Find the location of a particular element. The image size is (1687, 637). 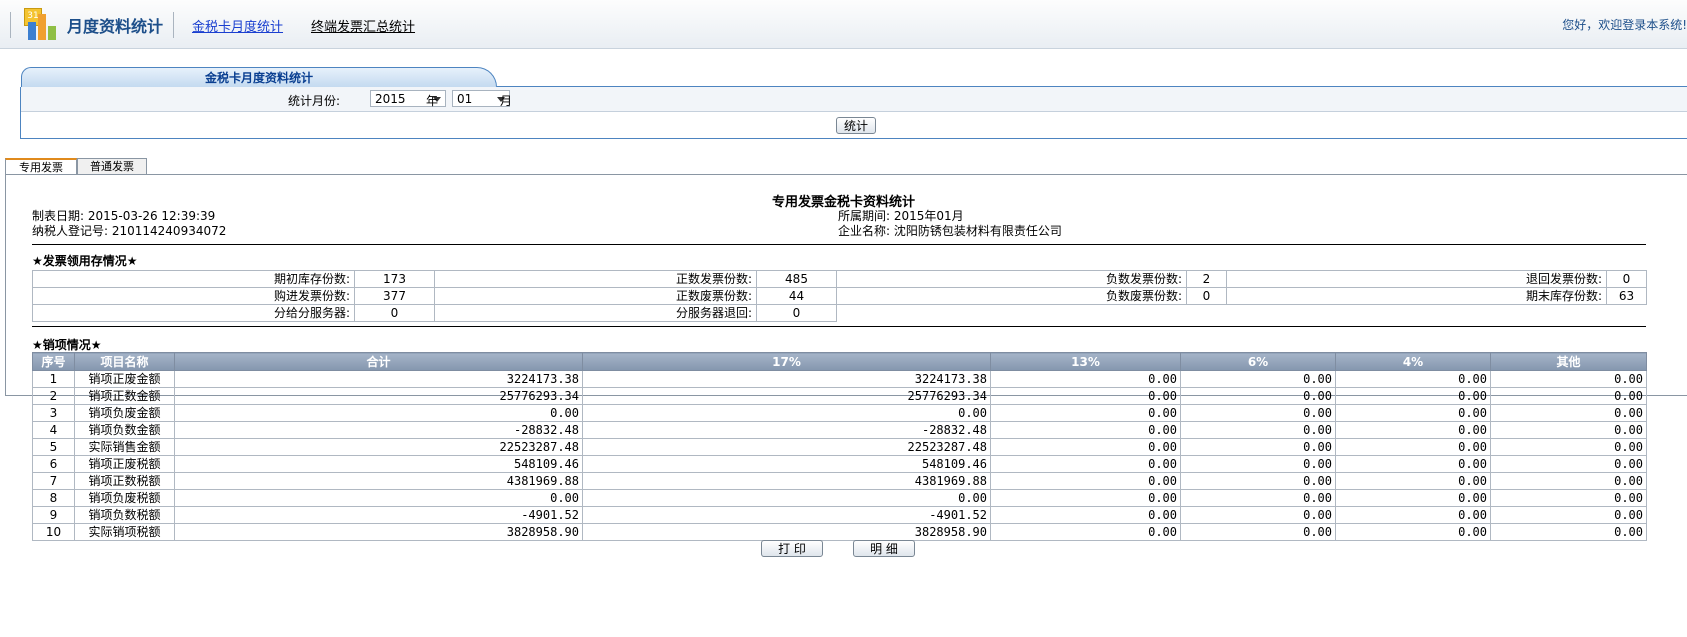

row-item-name: 销项正数金额 is located at coordinates (124, 396).